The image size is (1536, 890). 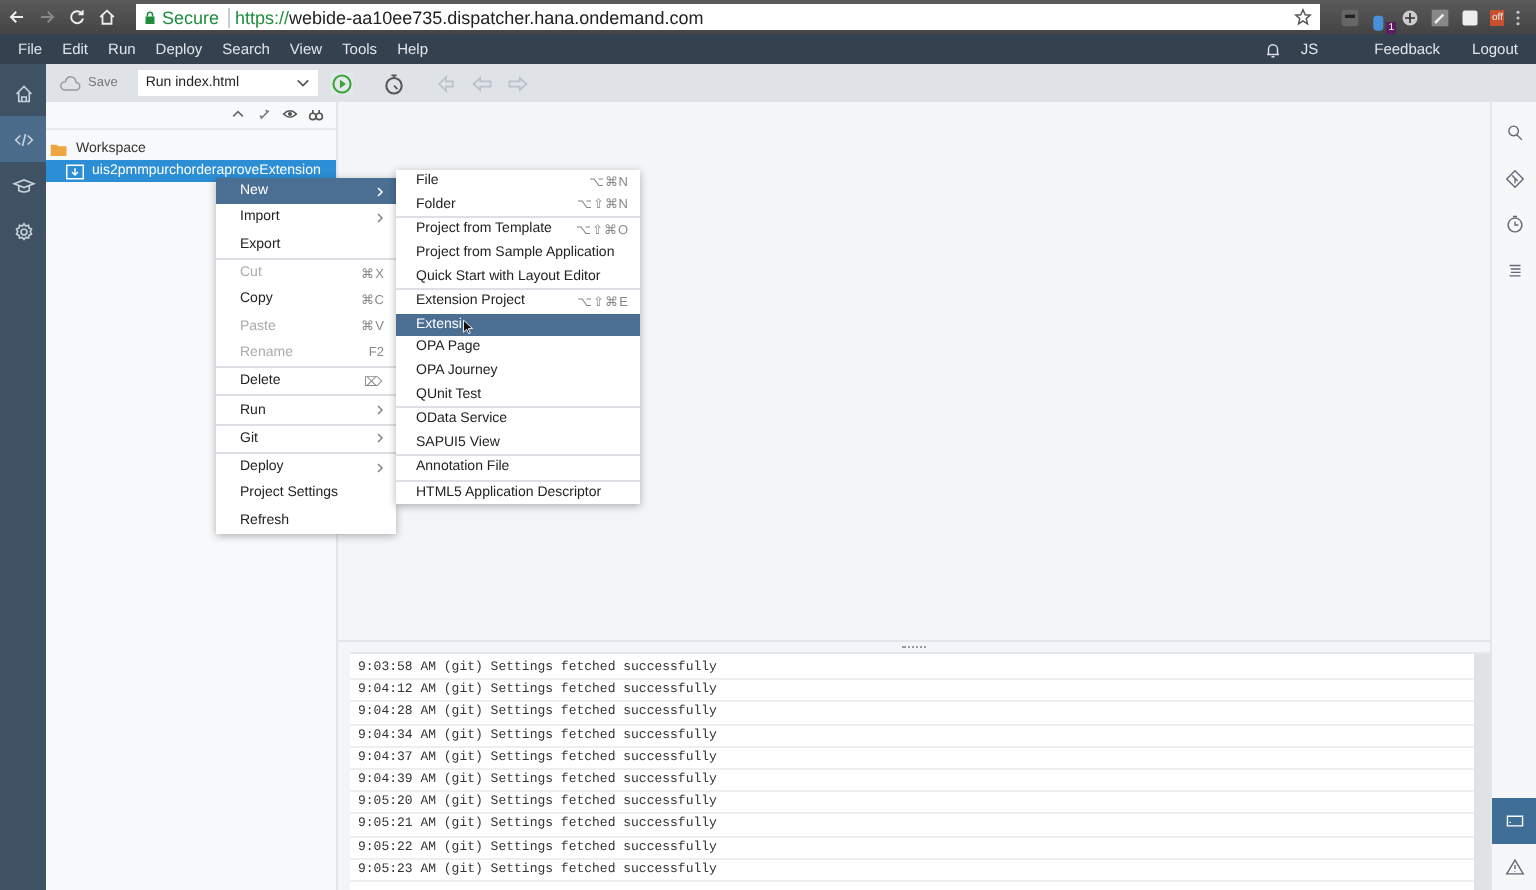 I want to click on search-icon, so click(x=1514, y=133).